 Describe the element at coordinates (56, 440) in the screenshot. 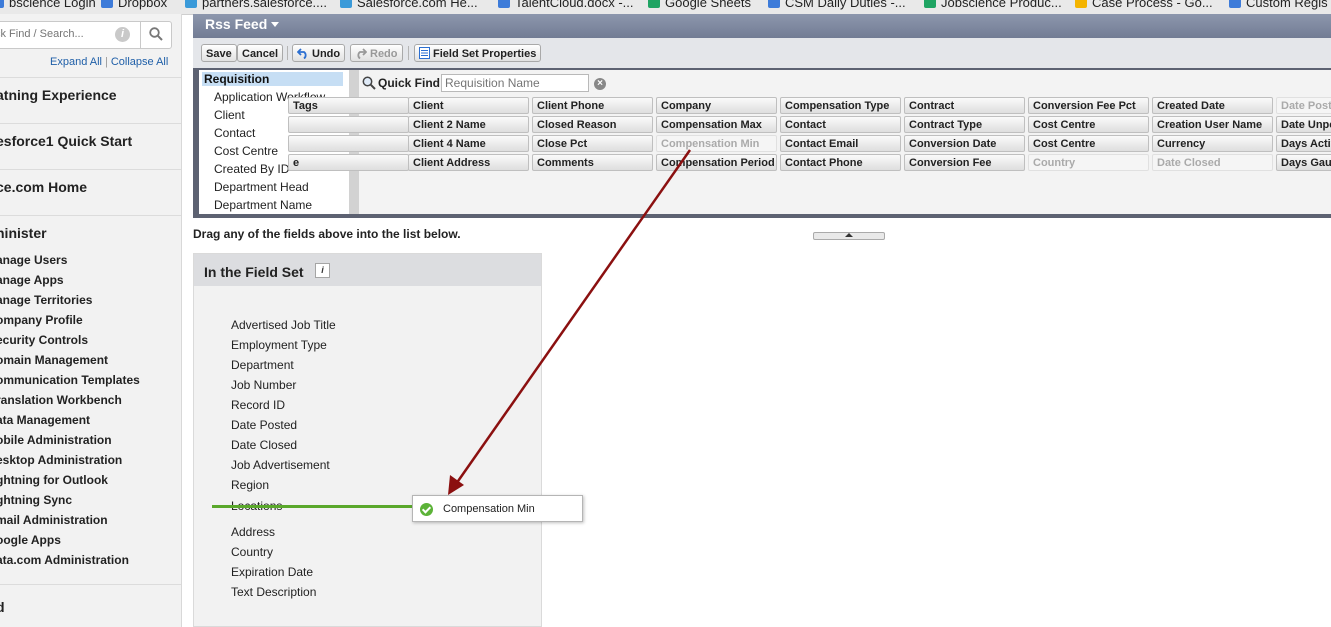

I see `sidebar-admin-link: obile Administration` at that location.